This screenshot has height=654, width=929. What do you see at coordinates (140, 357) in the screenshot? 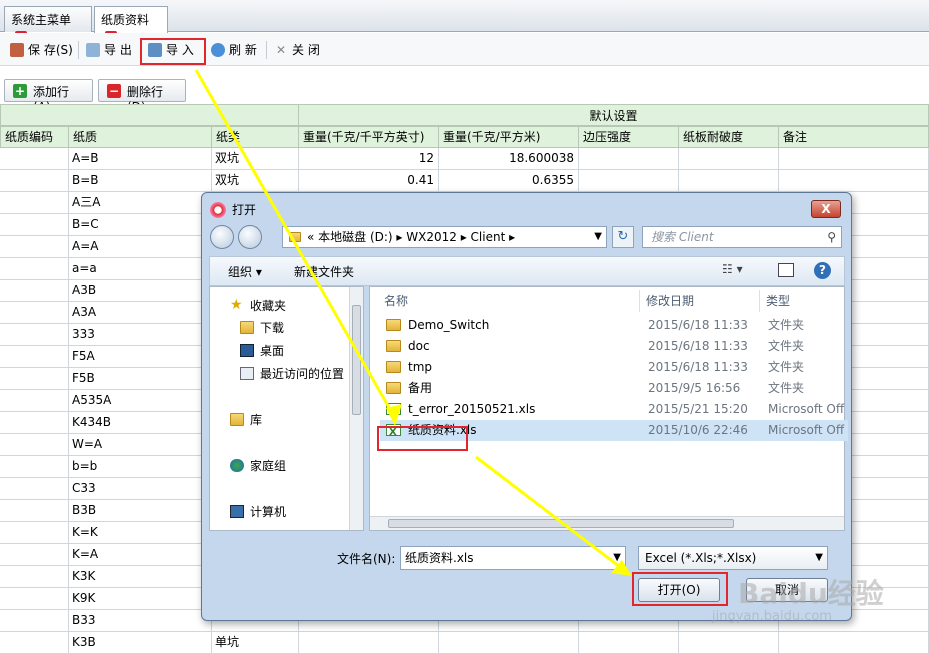
I see `grid-cell: F5A` at bounding box center [140, 357].